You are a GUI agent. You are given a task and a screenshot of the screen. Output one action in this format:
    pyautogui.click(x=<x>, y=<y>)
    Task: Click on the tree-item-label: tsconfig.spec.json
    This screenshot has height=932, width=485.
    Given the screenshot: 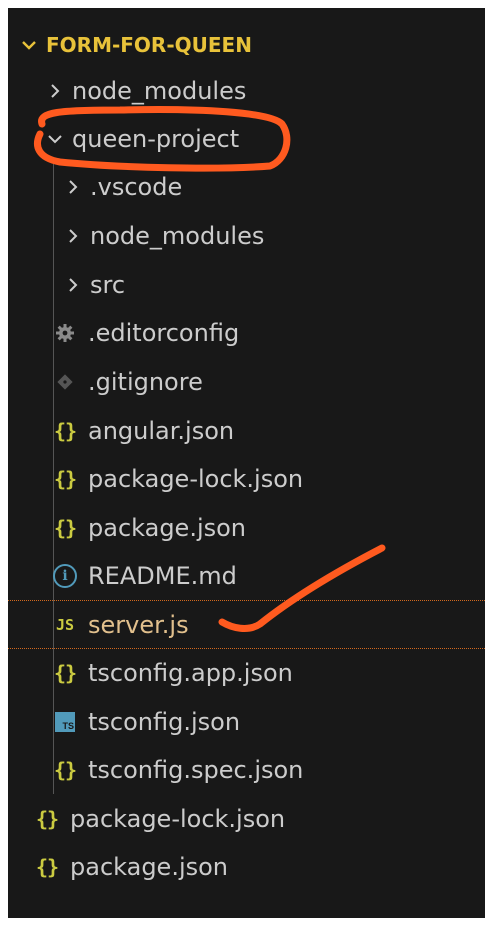 What is the action you would take?
    pyautogui.click(x=196, y=770)
    